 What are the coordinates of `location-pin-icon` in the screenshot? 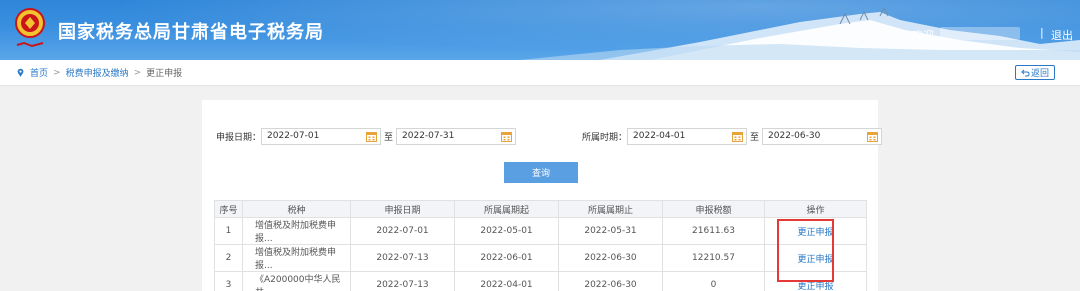 It's located at (20, 72).